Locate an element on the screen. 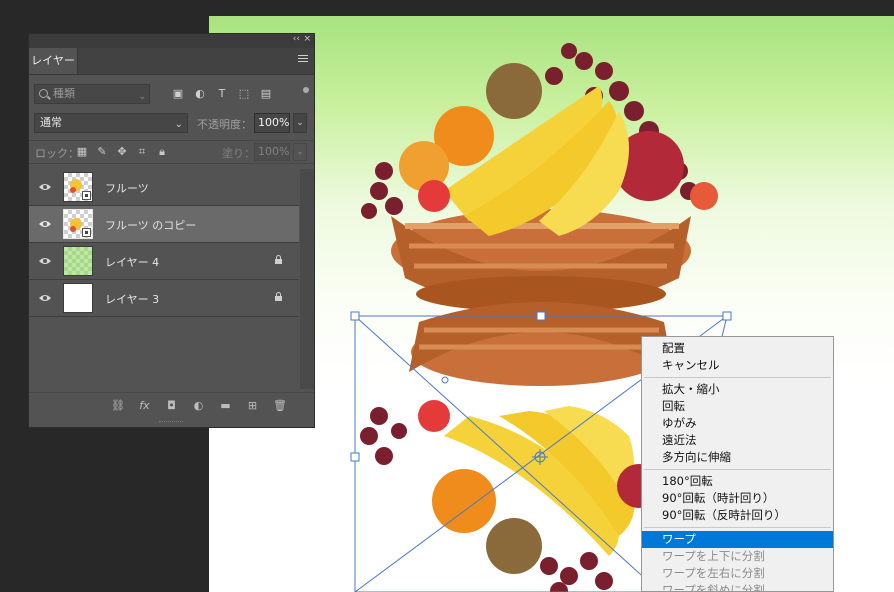 The image size is (894, 592). menu-item-rotate-90-cw: 90°回転（時計回り） is located at coordinates (737, 498).